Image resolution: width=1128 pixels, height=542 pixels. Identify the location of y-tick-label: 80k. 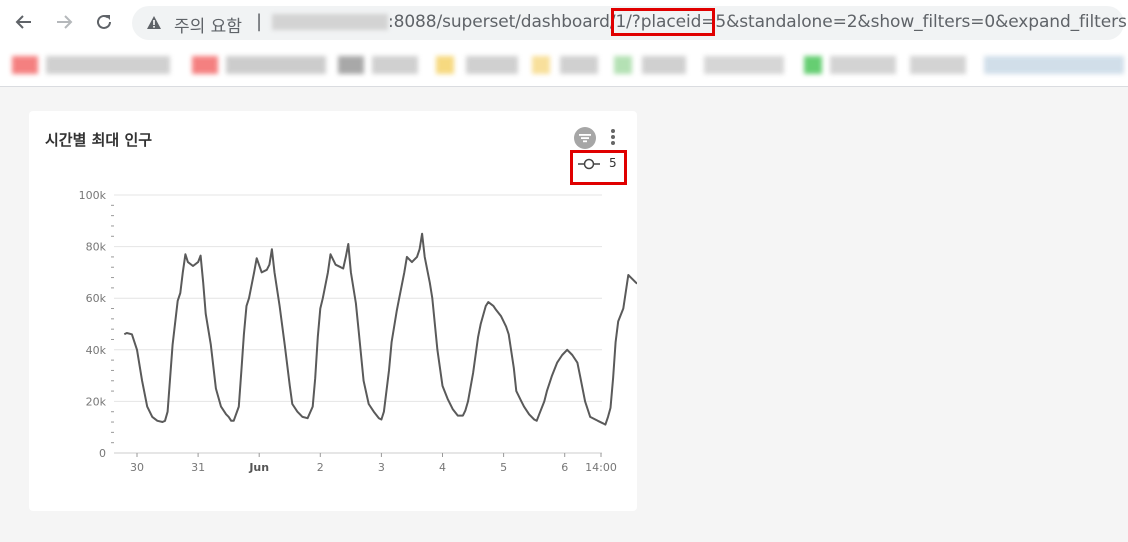
(96, 247).